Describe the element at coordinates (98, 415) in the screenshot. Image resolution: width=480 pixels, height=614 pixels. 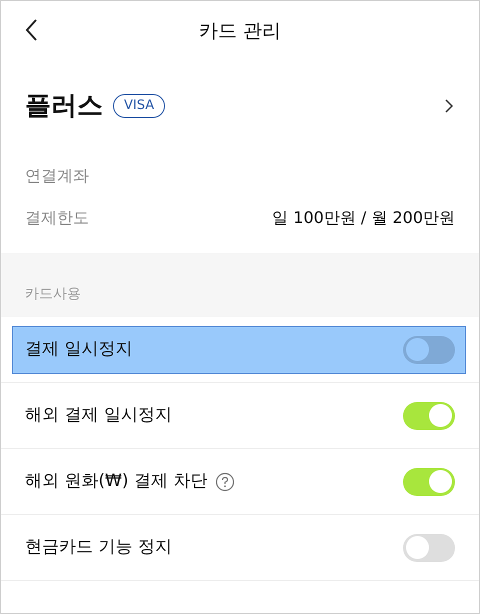
I see `setting-label: 해외 결제 일시정지` at that location.